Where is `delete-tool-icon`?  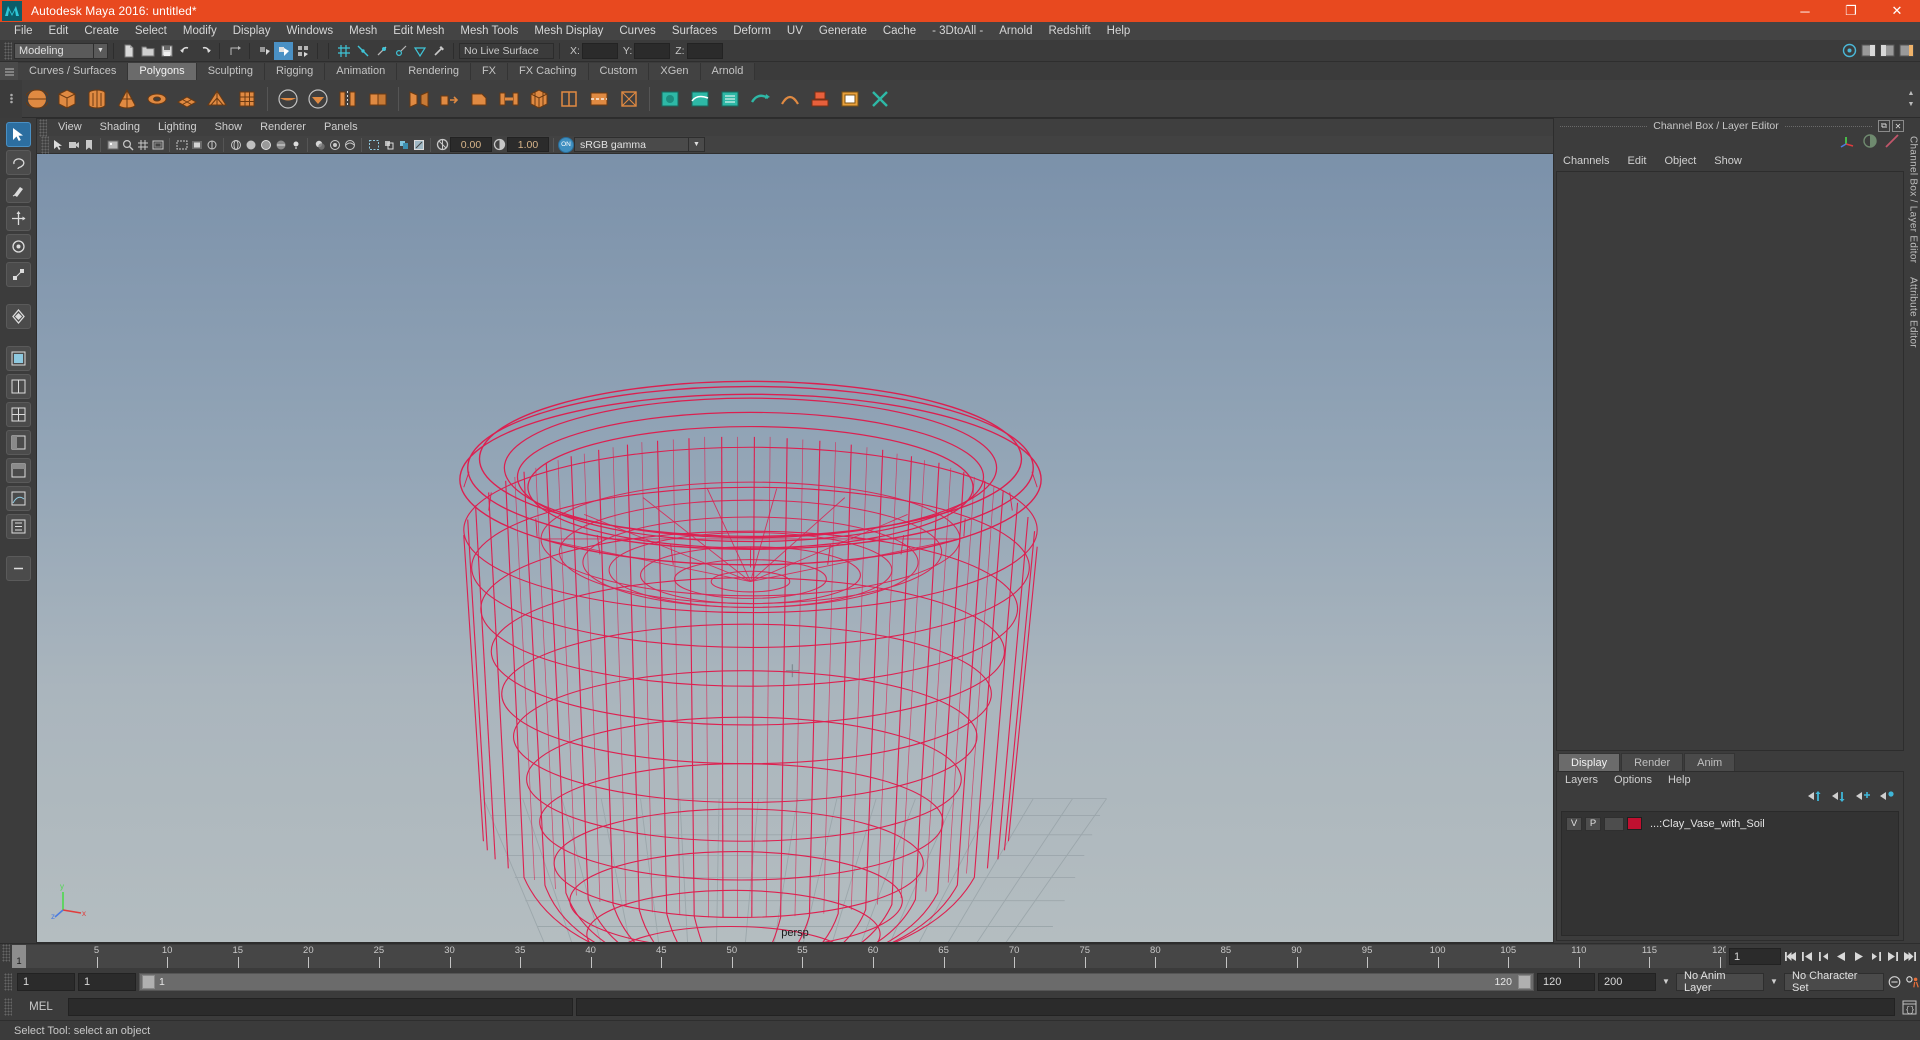
delete-tool-icon is located at coordinates (880, 99).